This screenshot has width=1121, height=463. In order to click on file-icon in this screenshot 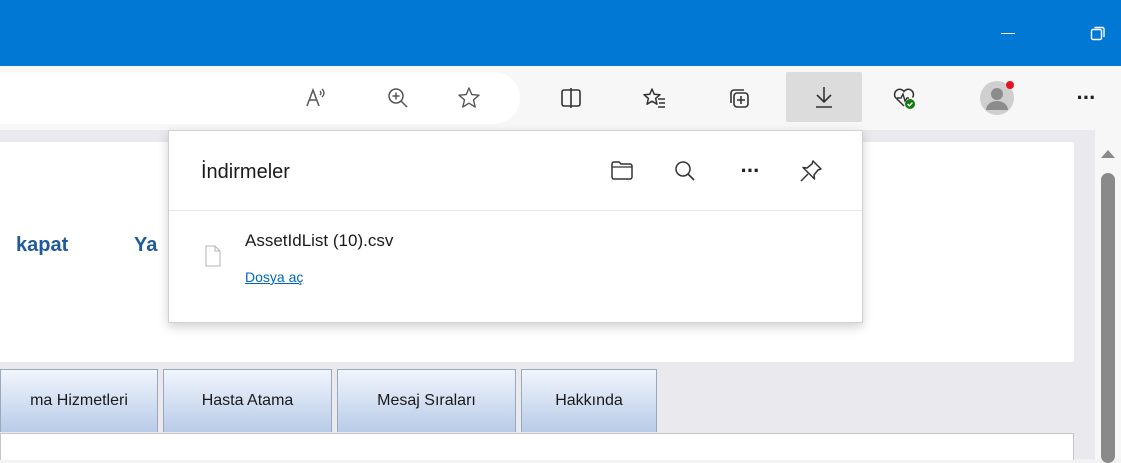, I will do `click(213, 256)`.